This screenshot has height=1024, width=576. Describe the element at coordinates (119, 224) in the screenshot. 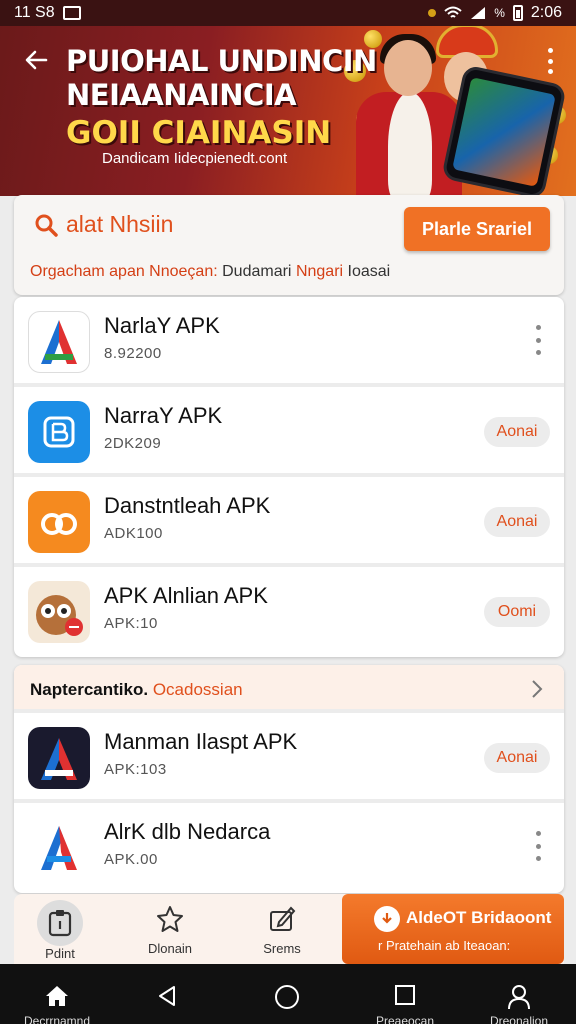

I see `search-label: alat Nhsiin` at that location.